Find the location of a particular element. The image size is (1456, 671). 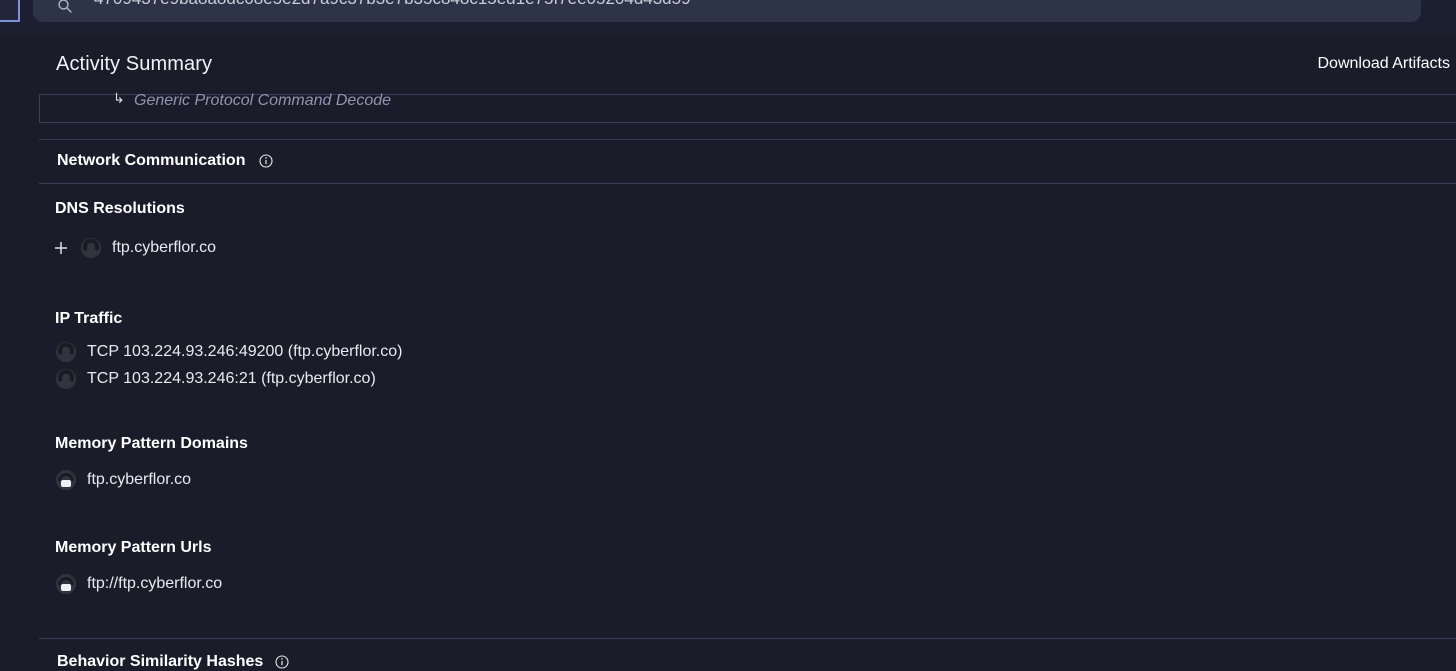

section-divider is located at coordinates (747, 638).